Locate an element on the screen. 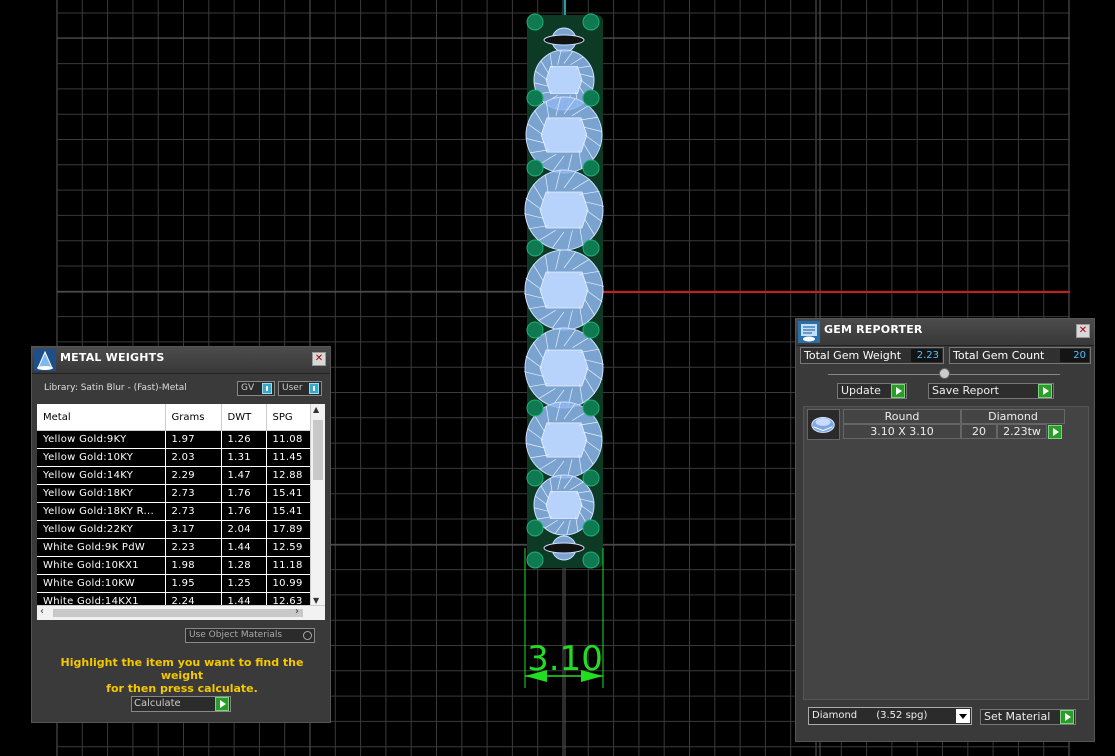 This screenshot has height=756, width=1115. gem-report-row: Round Diamond 3.10 X 3.10 20 2.23tw is located at coordinates (938, 425).